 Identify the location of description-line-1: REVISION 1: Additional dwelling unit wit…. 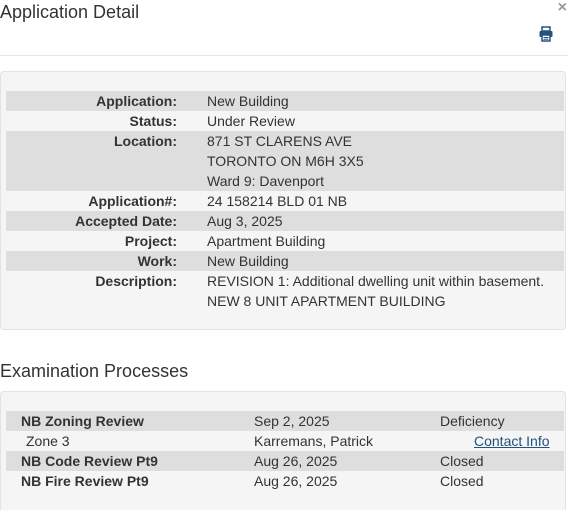
(375, 281).